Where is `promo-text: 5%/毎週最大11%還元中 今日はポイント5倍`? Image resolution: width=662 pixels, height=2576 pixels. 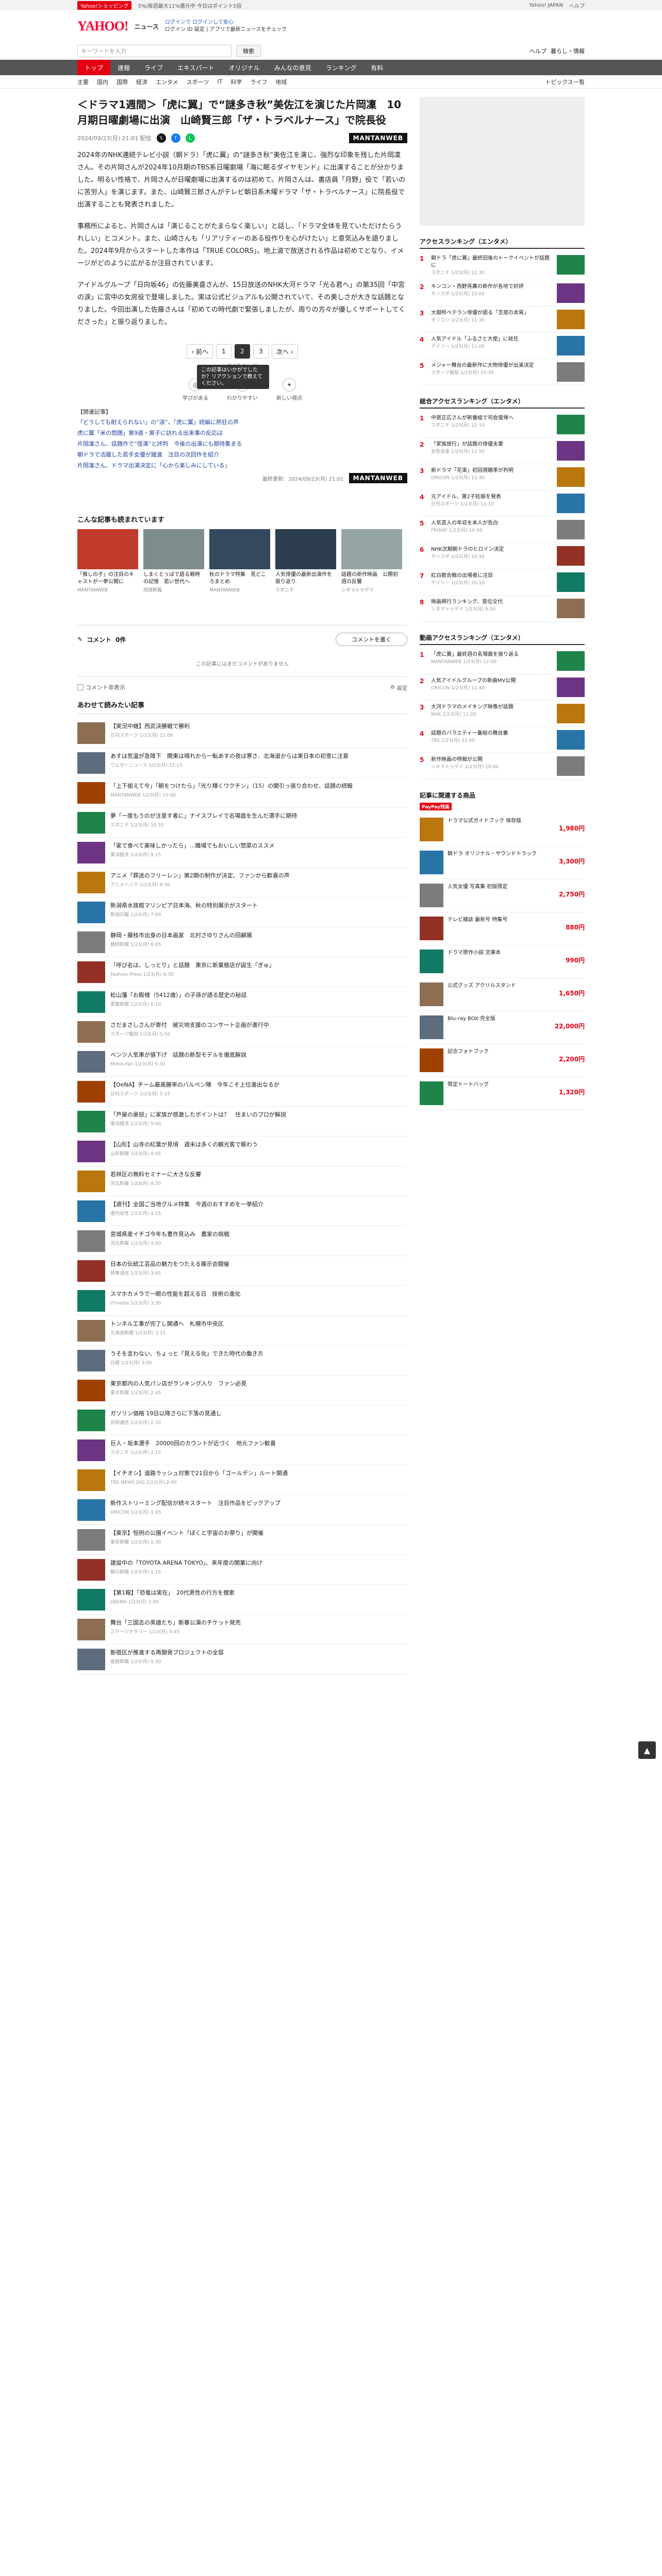
promo-text: 5%/毎週最大11%還元中 今日はポイント5倍 is located at coordinates (189, 6).